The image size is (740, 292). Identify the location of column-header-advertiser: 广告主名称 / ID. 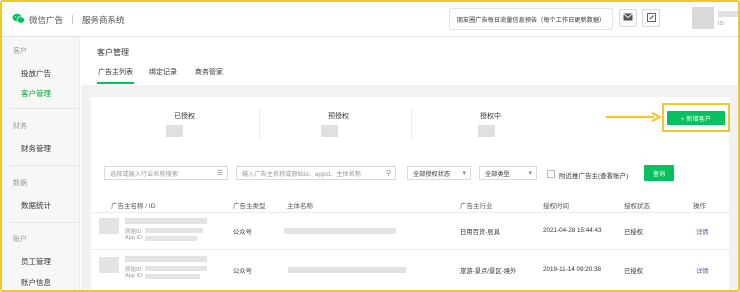
(133, 206).